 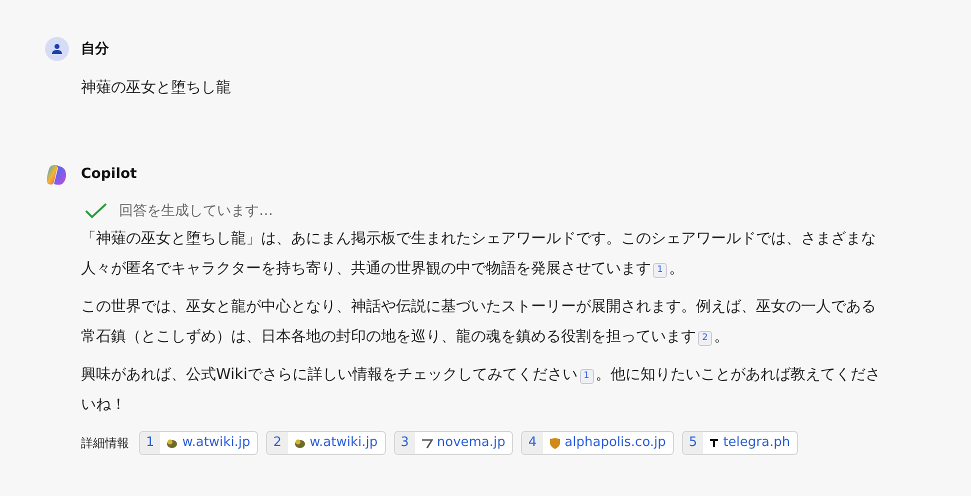 What do you see at coordinates (95, 49) in the screenshot?
I see `sender-name: 自分` at bounding box center [95, 49].